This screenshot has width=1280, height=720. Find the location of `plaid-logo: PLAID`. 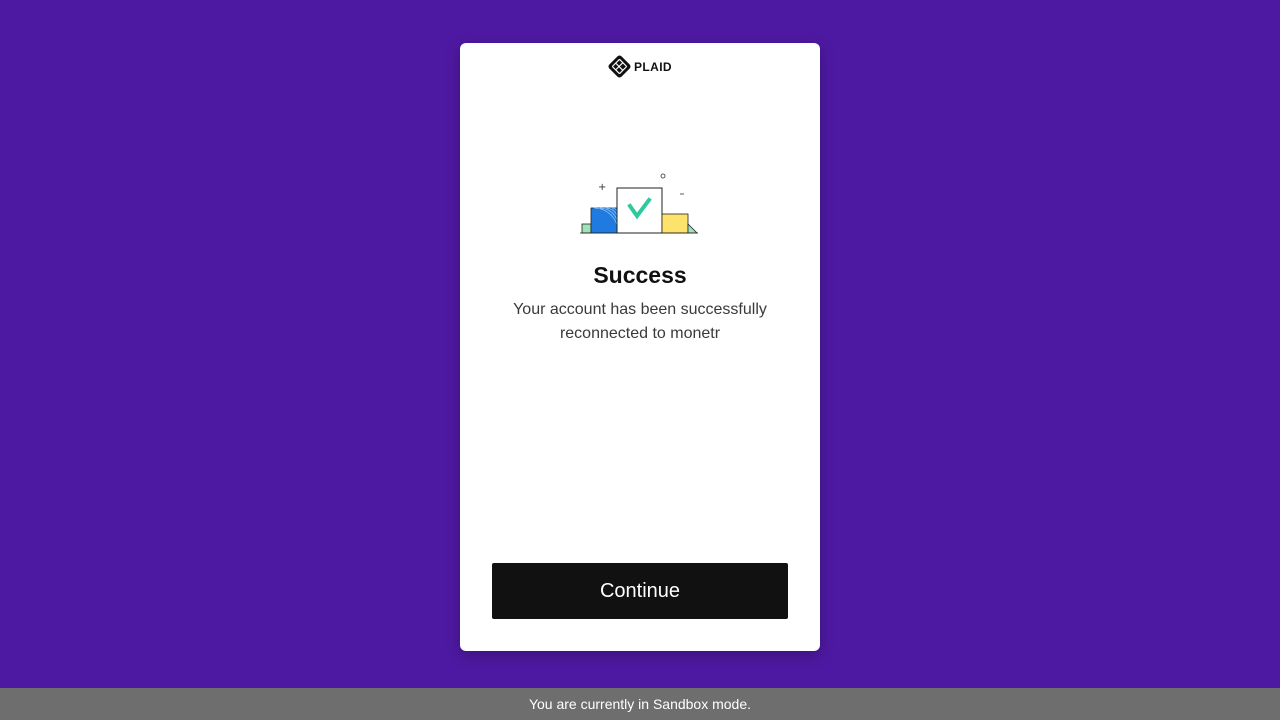

plaid-logo: PLAID is located at coordinates (640, 66).